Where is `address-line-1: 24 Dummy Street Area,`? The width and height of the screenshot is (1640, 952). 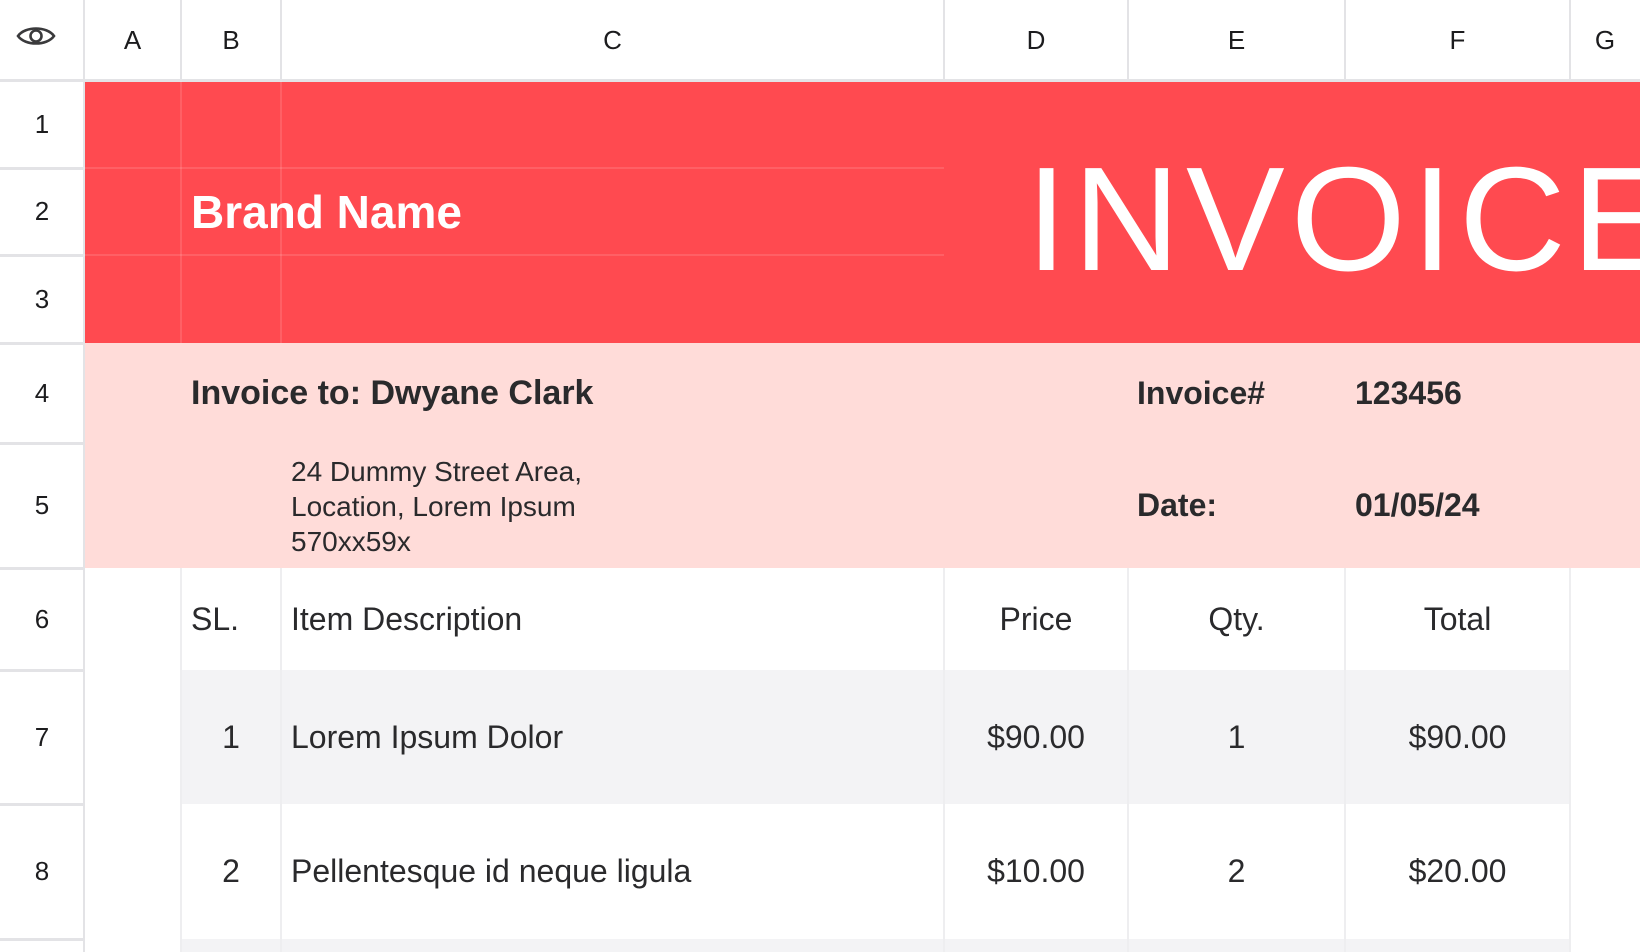 address-line-1: 24 Dummy Street Area, is located at coordinates (437, 471).